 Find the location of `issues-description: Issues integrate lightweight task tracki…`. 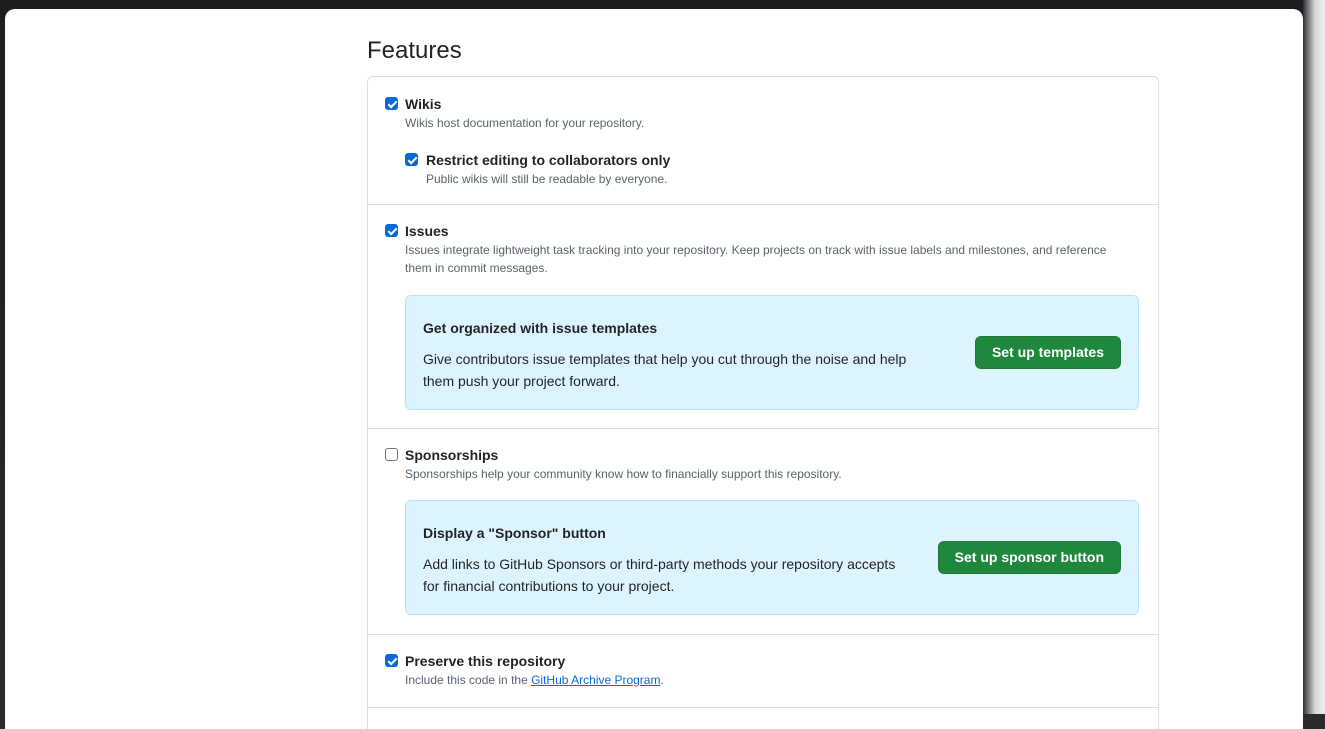

issues-description: Issues integrate lightweight task tracki… is located at coordinates (756, 259).